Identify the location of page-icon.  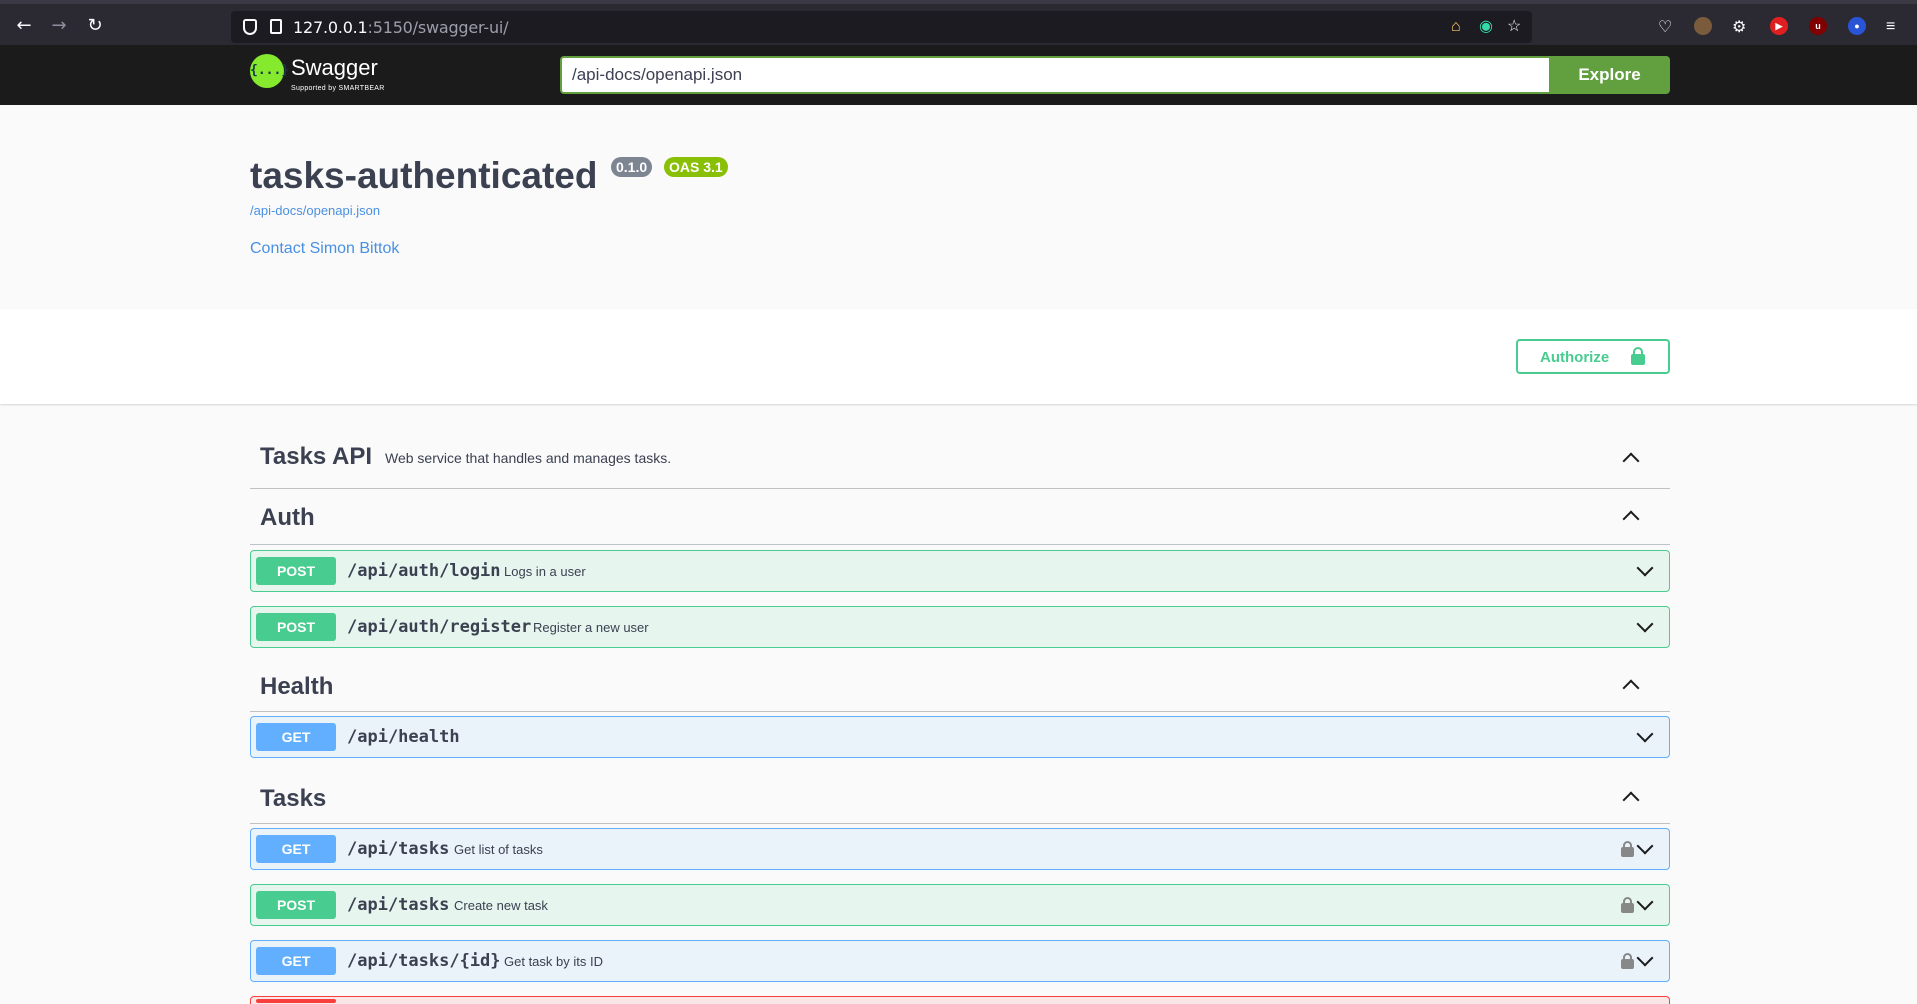
(276, 26).